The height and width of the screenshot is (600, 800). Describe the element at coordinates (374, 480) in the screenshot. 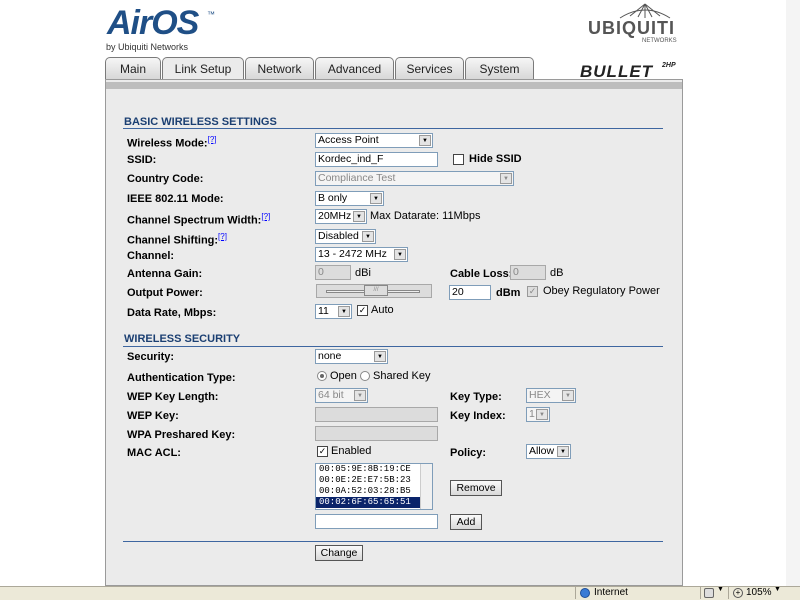

I see `list-item: 00:0E:2E:E7:5B:23` at that location.